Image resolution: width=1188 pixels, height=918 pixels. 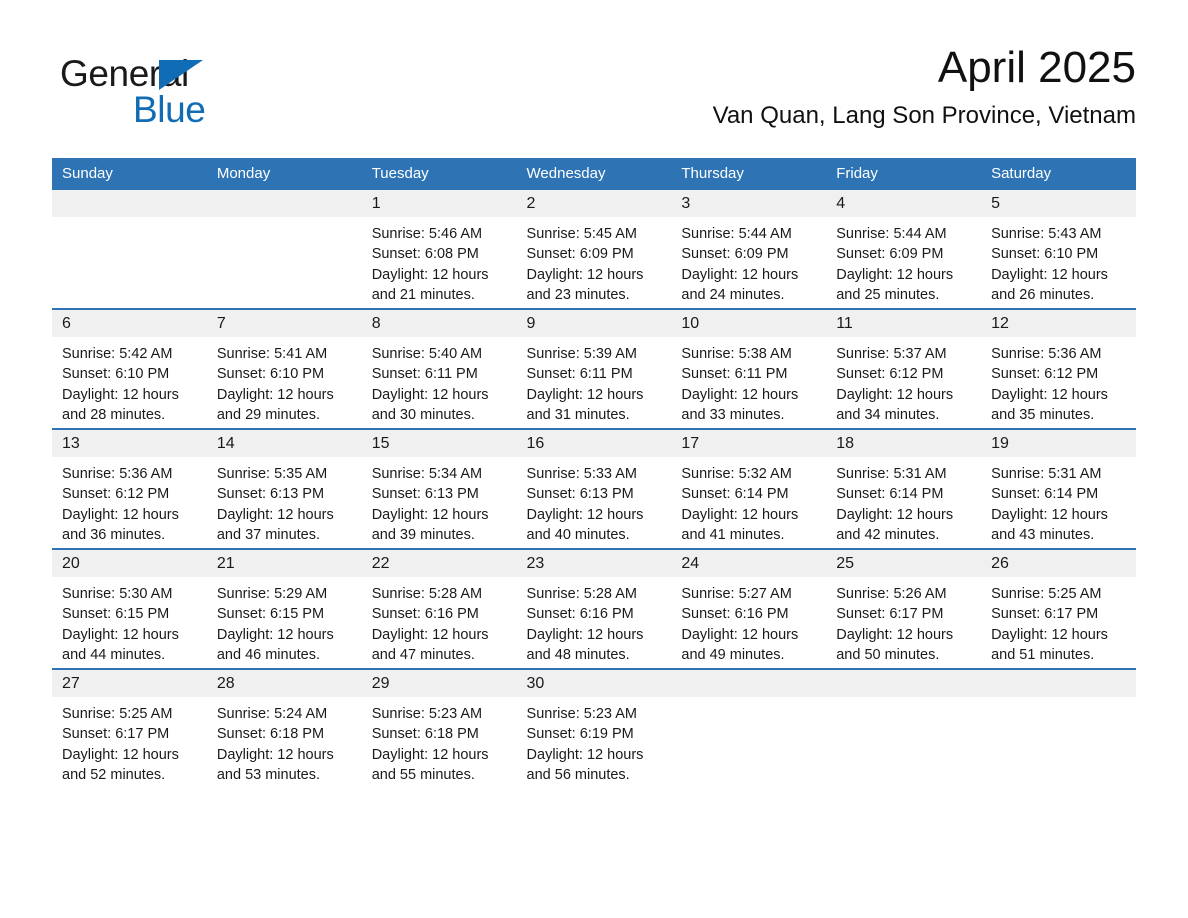 What do you see at coordinates (268, 534) in the screenshot?
I see `daylight-duration-line2: and 37 minutes.` at bounding box center [268, 534].